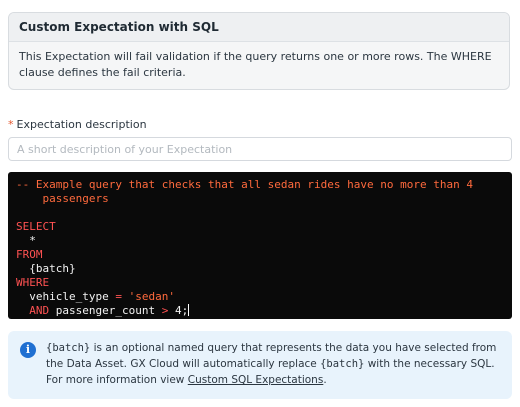 Image resolution: width=520 pixels, height=407 pixels. What do you see at coordinates (259, 27) in the screenshot?
I see `card-title: Custom Expectation with SQL` at bounding box center [259, 27].